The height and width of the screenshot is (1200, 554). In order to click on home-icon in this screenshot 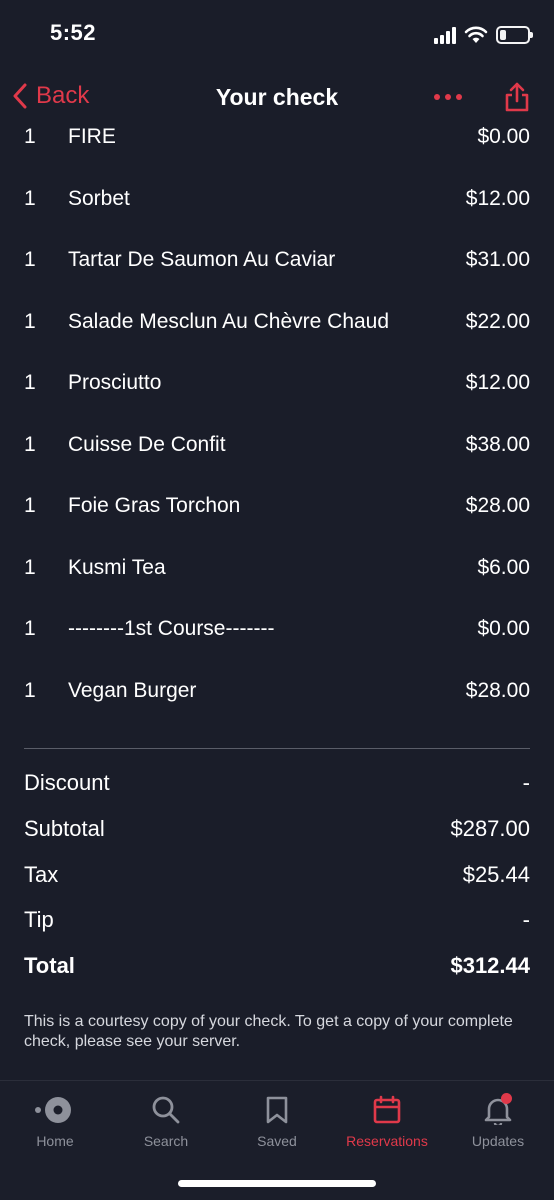, I will do `click(55, 1110)`.